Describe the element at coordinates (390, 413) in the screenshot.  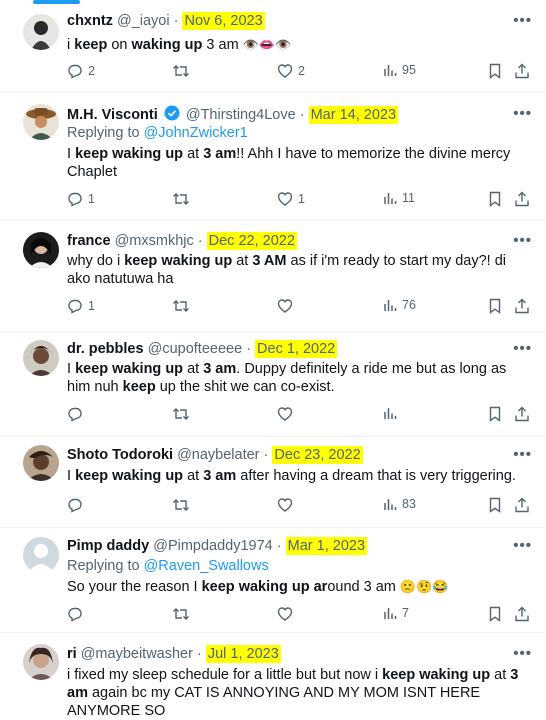
I see `views-button` at that location.